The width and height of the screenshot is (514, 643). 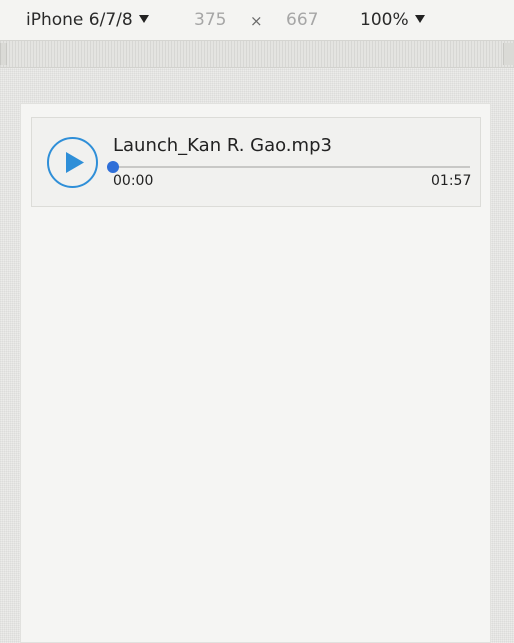 What do you see at coordinates (113, 167) in the screenshot?
I see `progress-handle` at bounding box center [113, 167].